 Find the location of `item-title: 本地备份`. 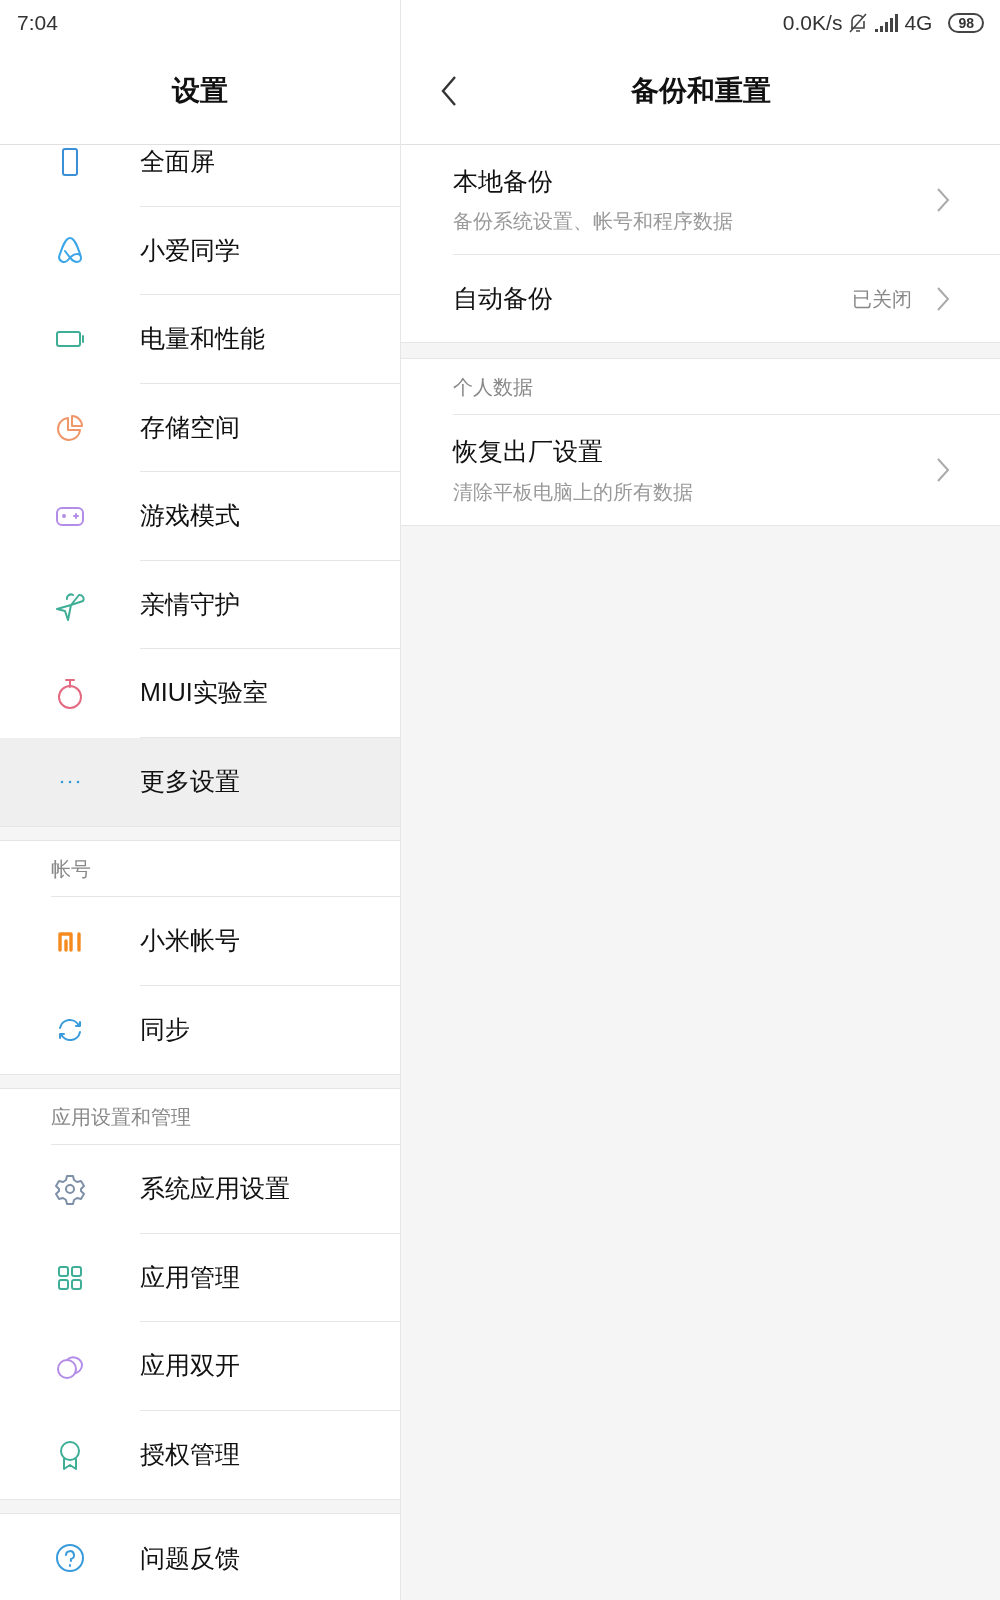

item-title: 本地备份 is located at coordinates (503, 181).